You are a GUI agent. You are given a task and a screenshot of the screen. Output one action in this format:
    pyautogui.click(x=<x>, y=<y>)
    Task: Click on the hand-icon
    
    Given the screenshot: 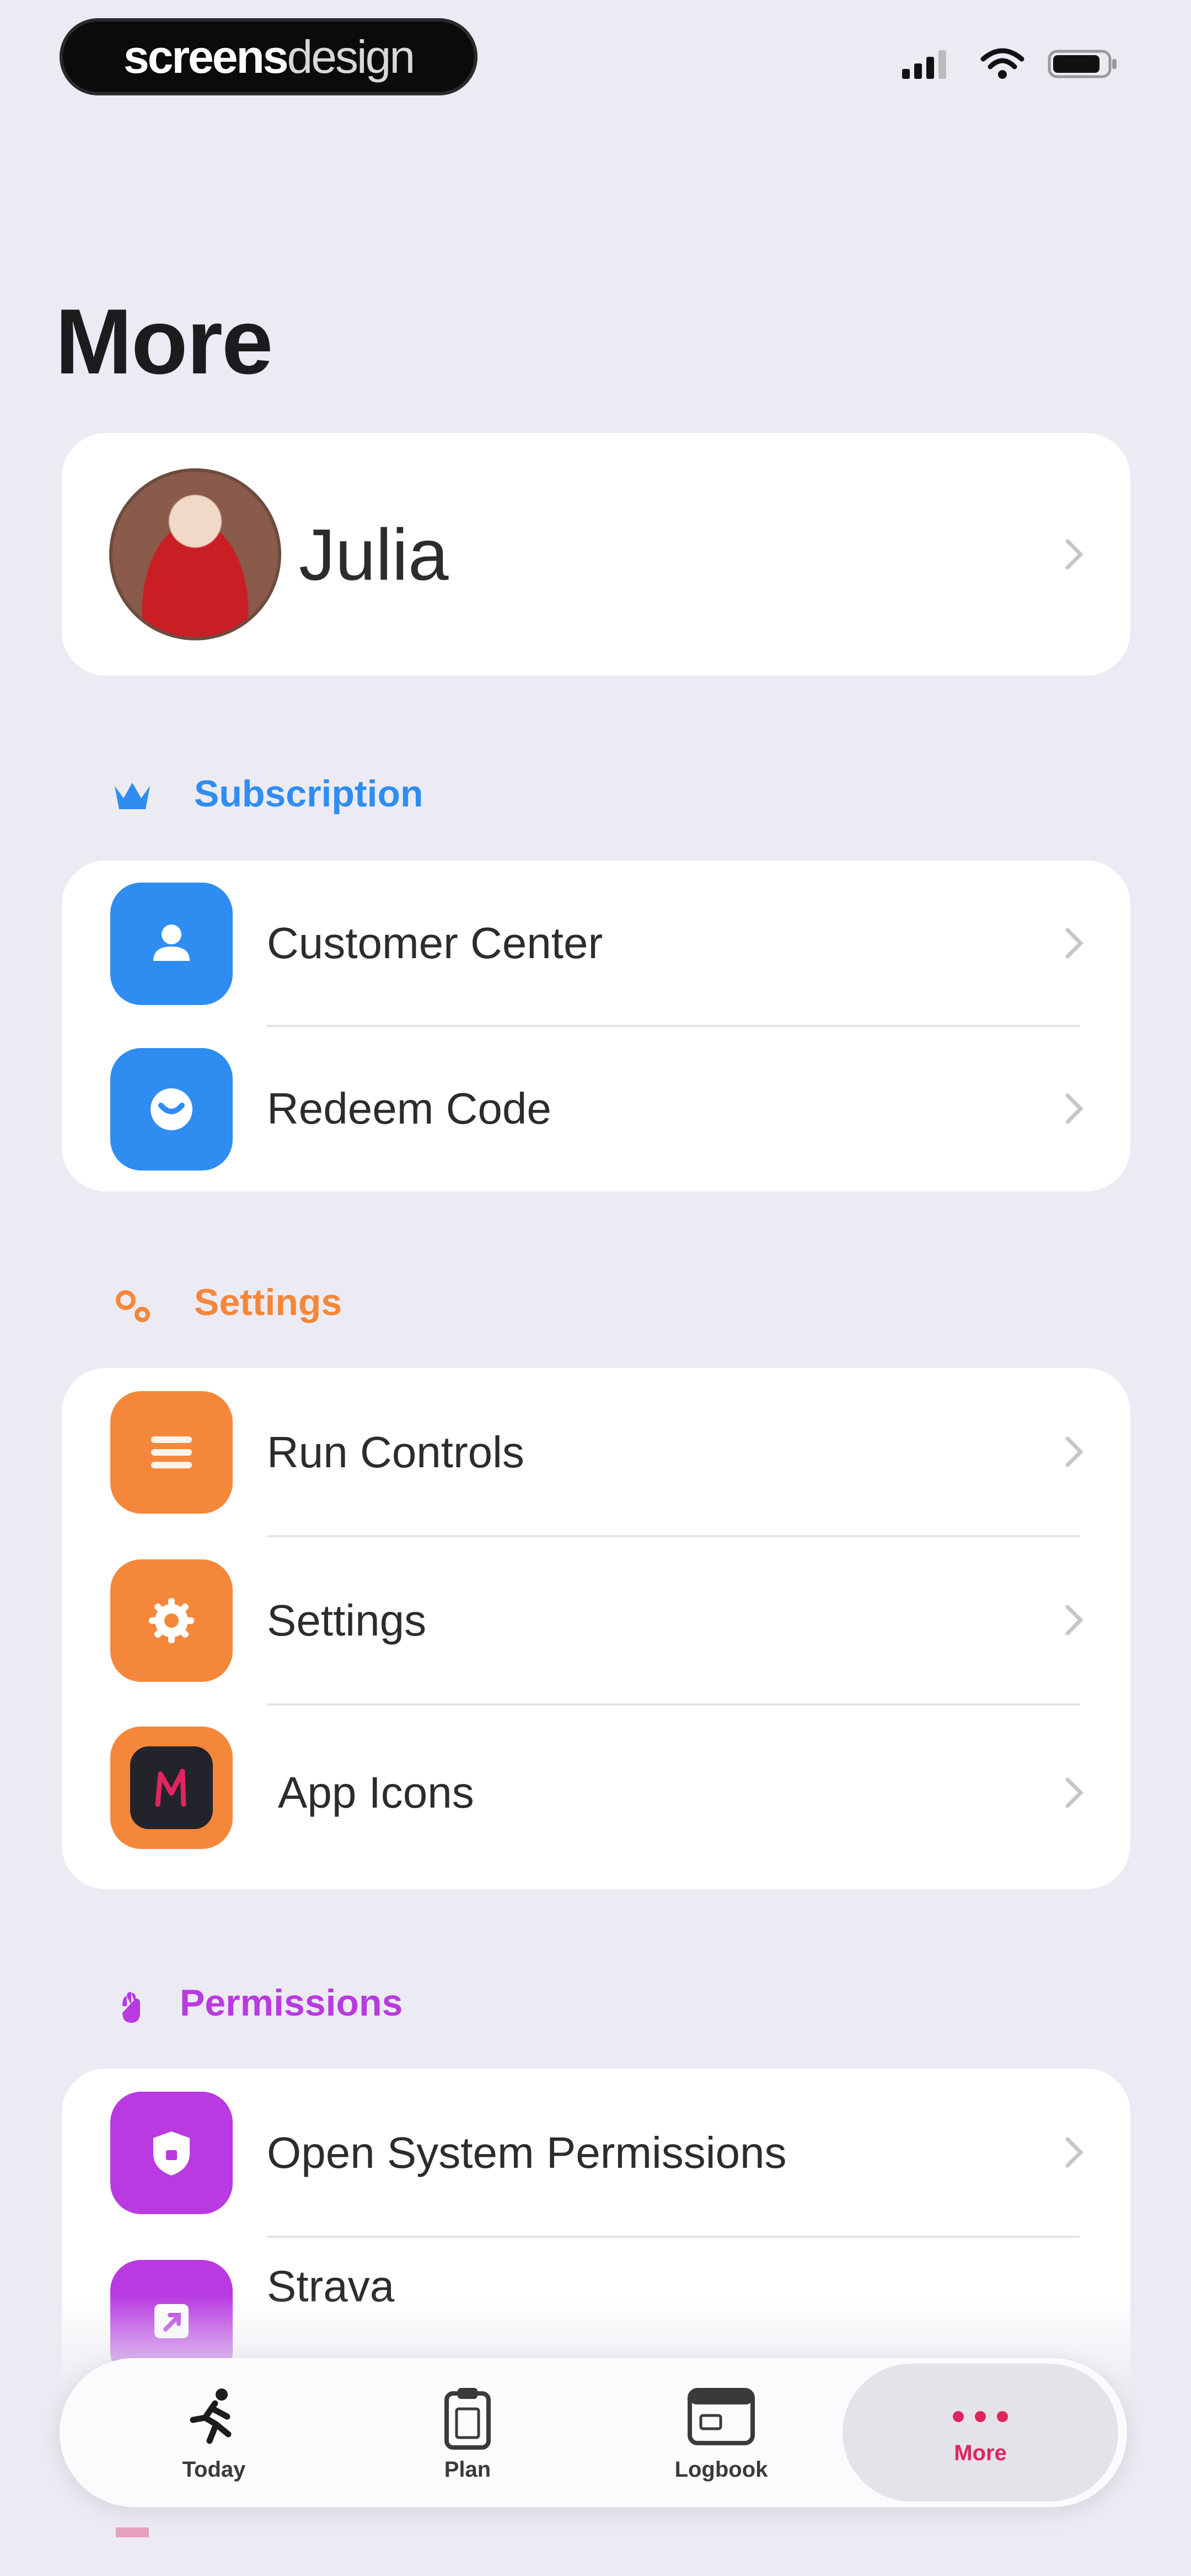 What is the action you would take?
    pyautogui.click(x=131, y=2007)
    